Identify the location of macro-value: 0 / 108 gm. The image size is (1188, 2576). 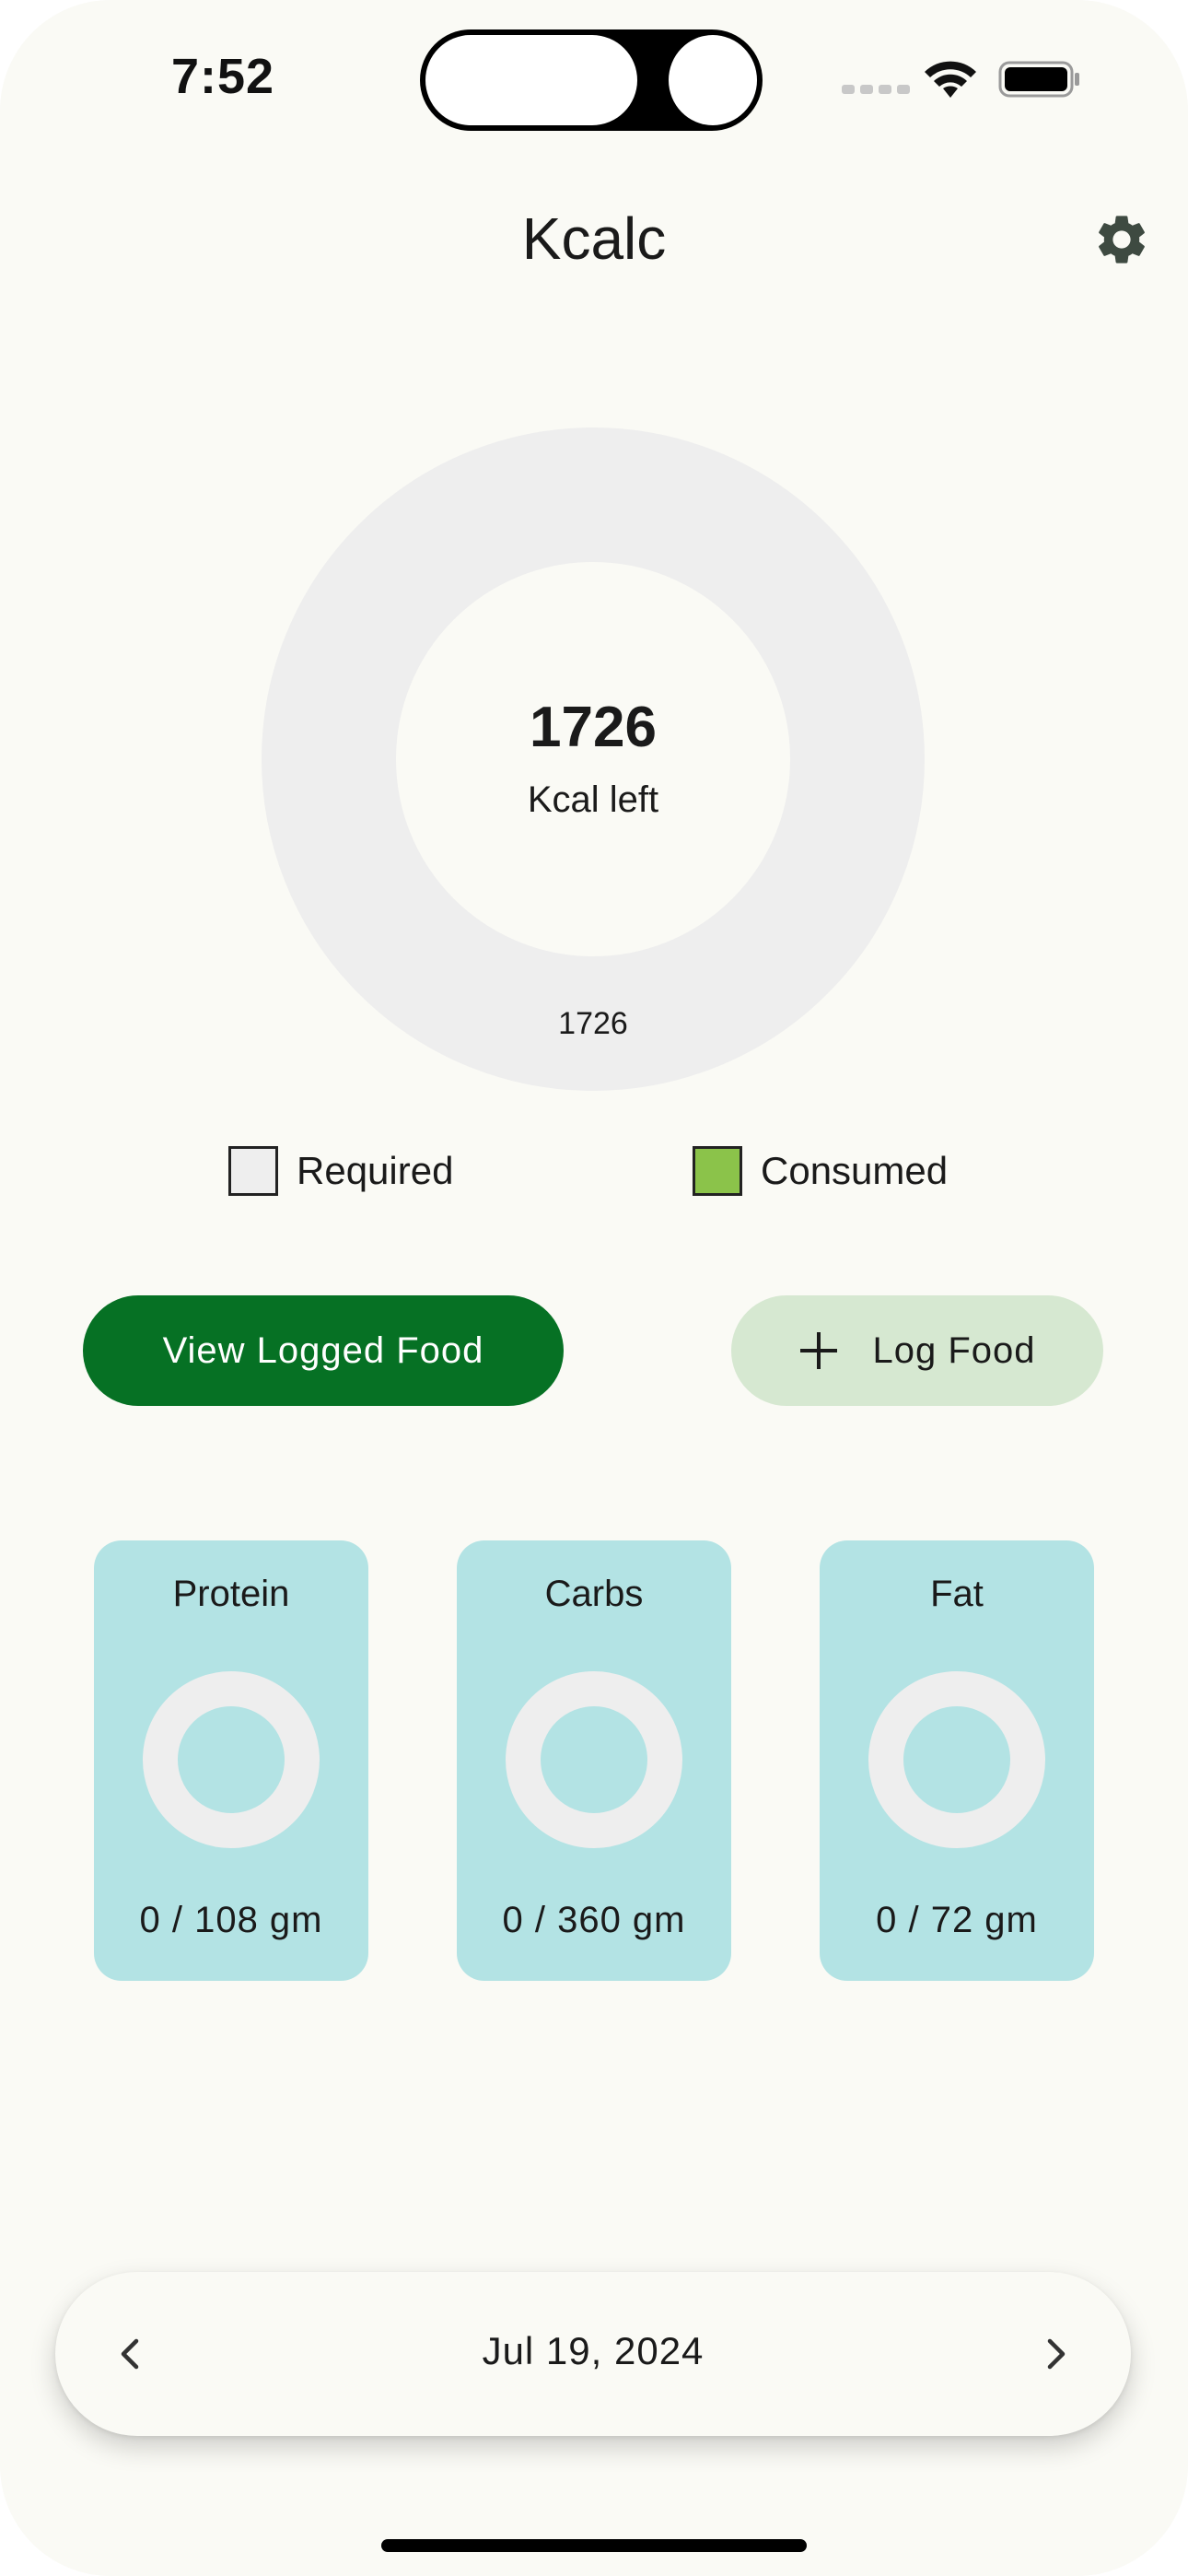
(231, 1920).